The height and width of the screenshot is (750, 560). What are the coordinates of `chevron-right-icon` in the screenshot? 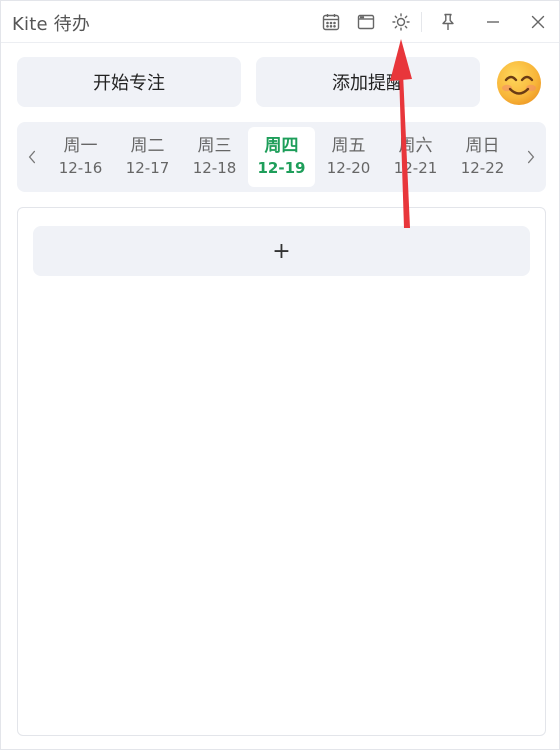 It's located at (531, 157).